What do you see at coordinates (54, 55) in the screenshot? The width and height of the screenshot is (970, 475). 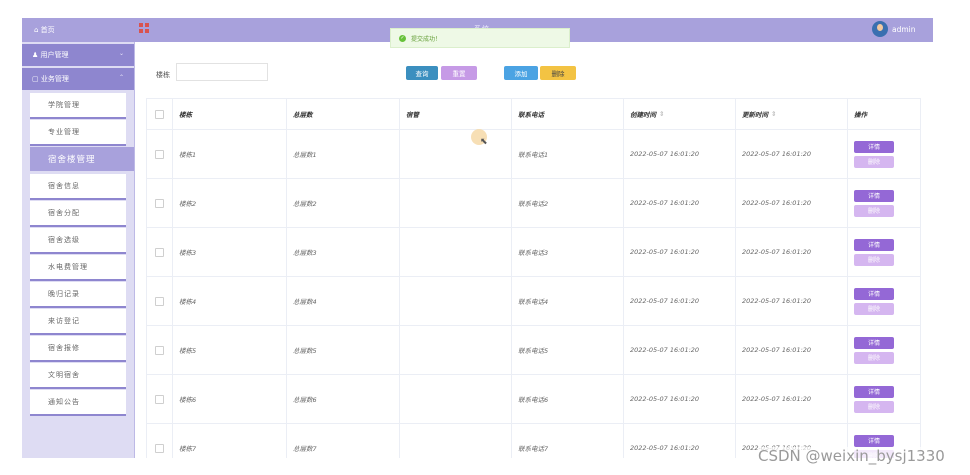 I see `sidebar-group-label: 用户管理` at bounding box center [54, 55].